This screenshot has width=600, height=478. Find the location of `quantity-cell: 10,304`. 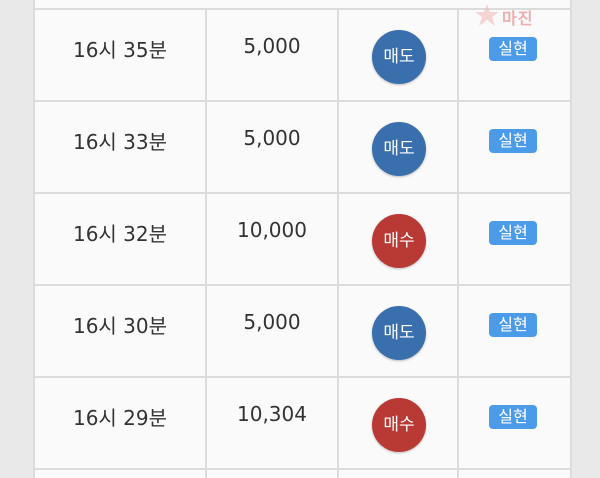

quantity-cell: 10,304 is located at coordinates (273, 423).